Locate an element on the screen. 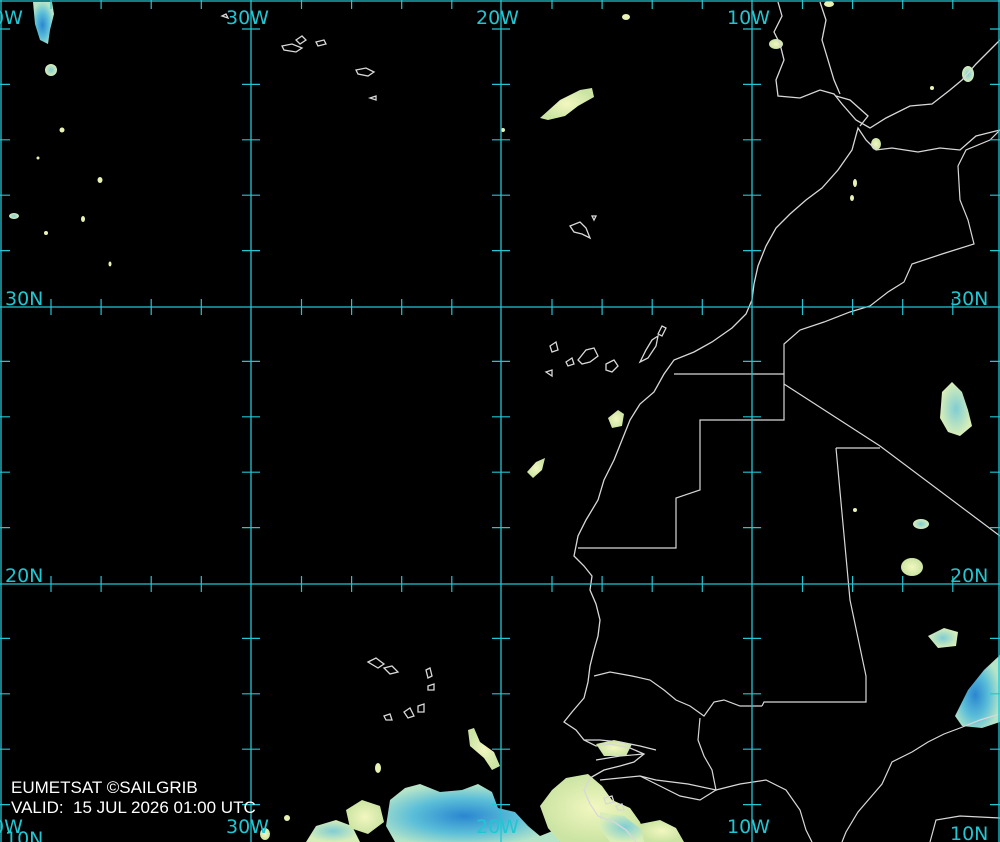  lat-label-right-20n: 20N is located at coordinates (969, 576).